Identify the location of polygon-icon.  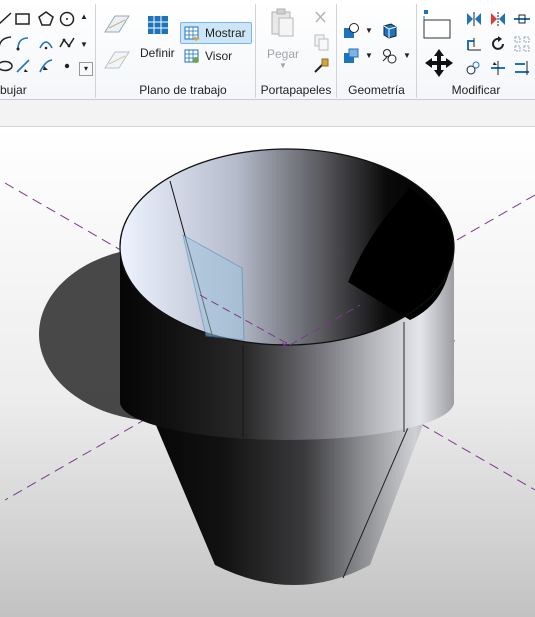
(46, 19).